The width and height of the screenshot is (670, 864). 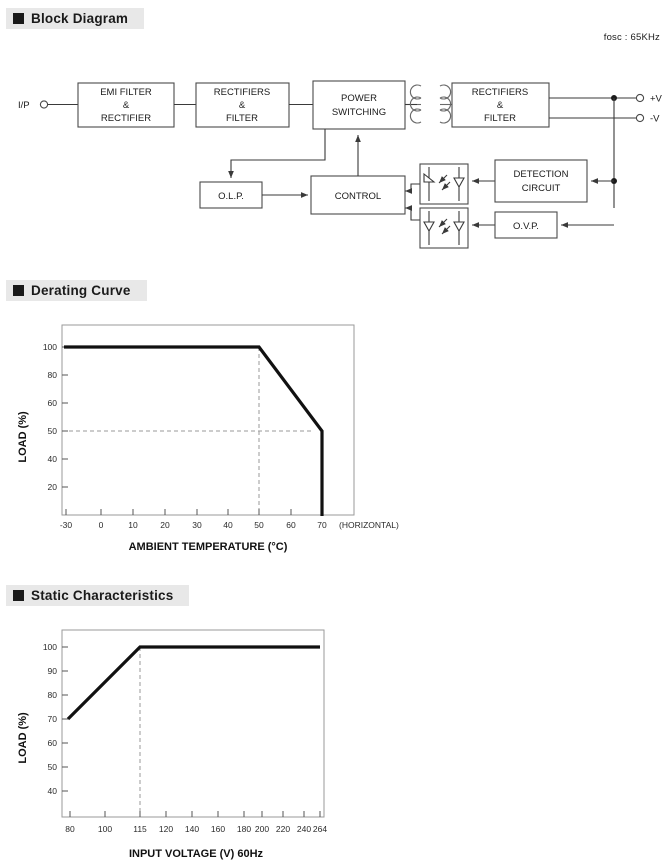 What do you see at coordinates (359, 112) in the screenshot?
I see `block-power-line-2: SWITCHING` at bounding box center [359, 112].